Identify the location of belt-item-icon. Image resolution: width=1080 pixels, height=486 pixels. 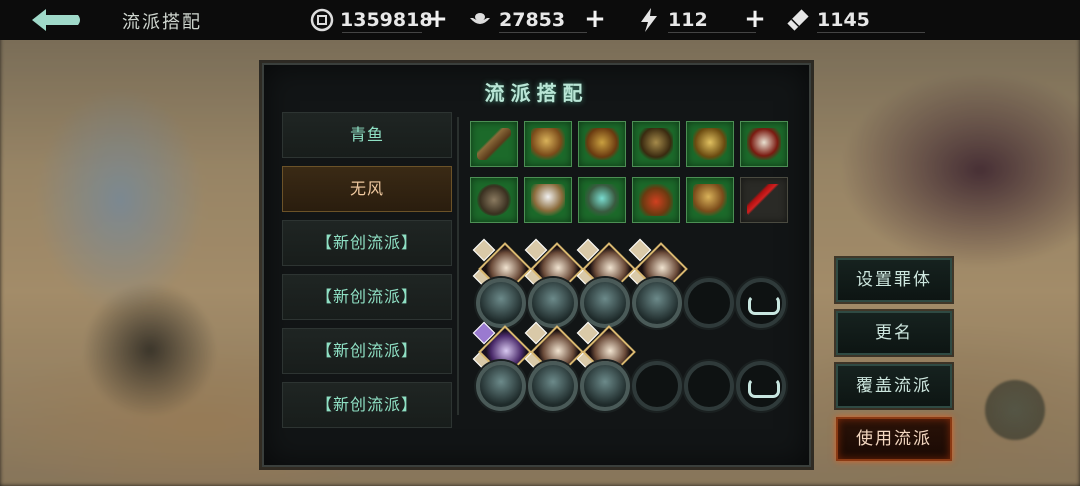
(656, 200).